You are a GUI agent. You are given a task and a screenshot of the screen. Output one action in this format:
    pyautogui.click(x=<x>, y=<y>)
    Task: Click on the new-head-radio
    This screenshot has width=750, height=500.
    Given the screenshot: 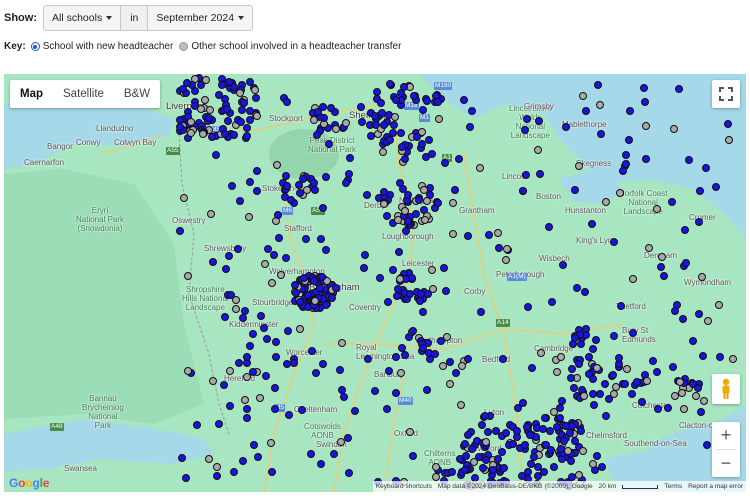 What is the action you would take?
    pyautogui.click(x=35, y=46)
    